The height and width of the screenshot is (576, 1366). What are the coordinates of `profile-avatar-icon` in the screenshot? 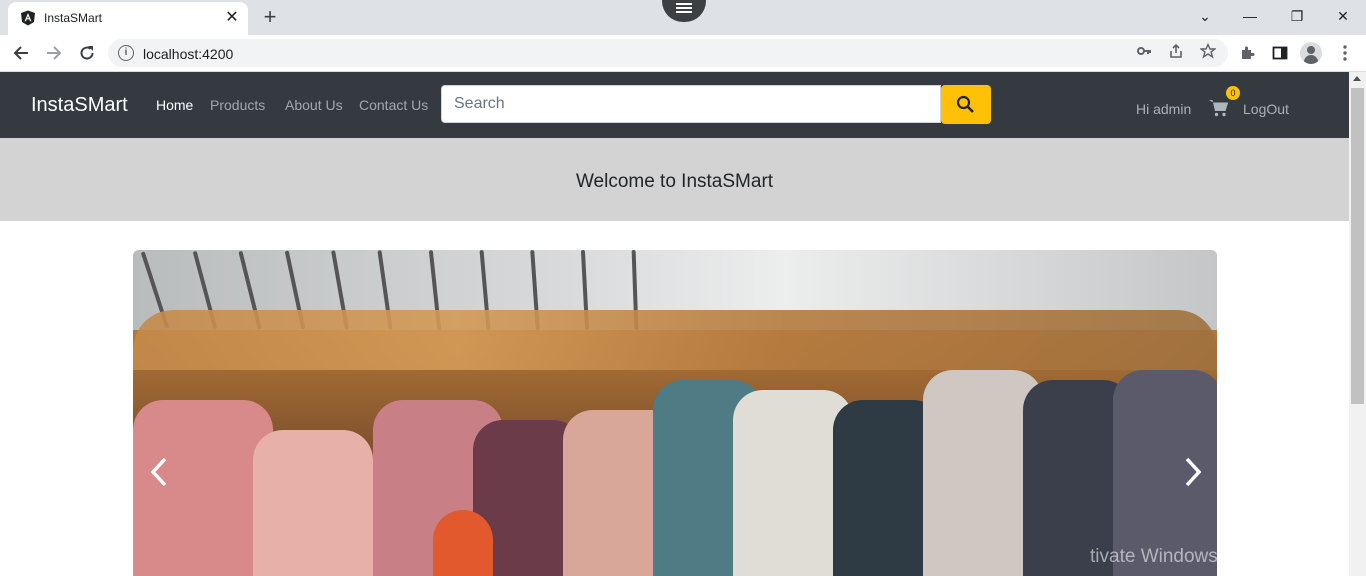 It's located at (1311, 53).